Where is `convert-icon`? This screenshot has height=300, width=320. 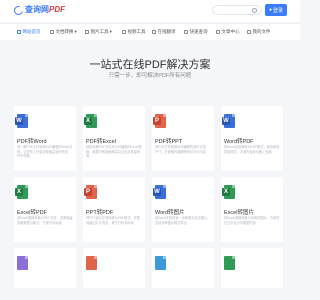
convert-icon is located at coordinates (52, 31).